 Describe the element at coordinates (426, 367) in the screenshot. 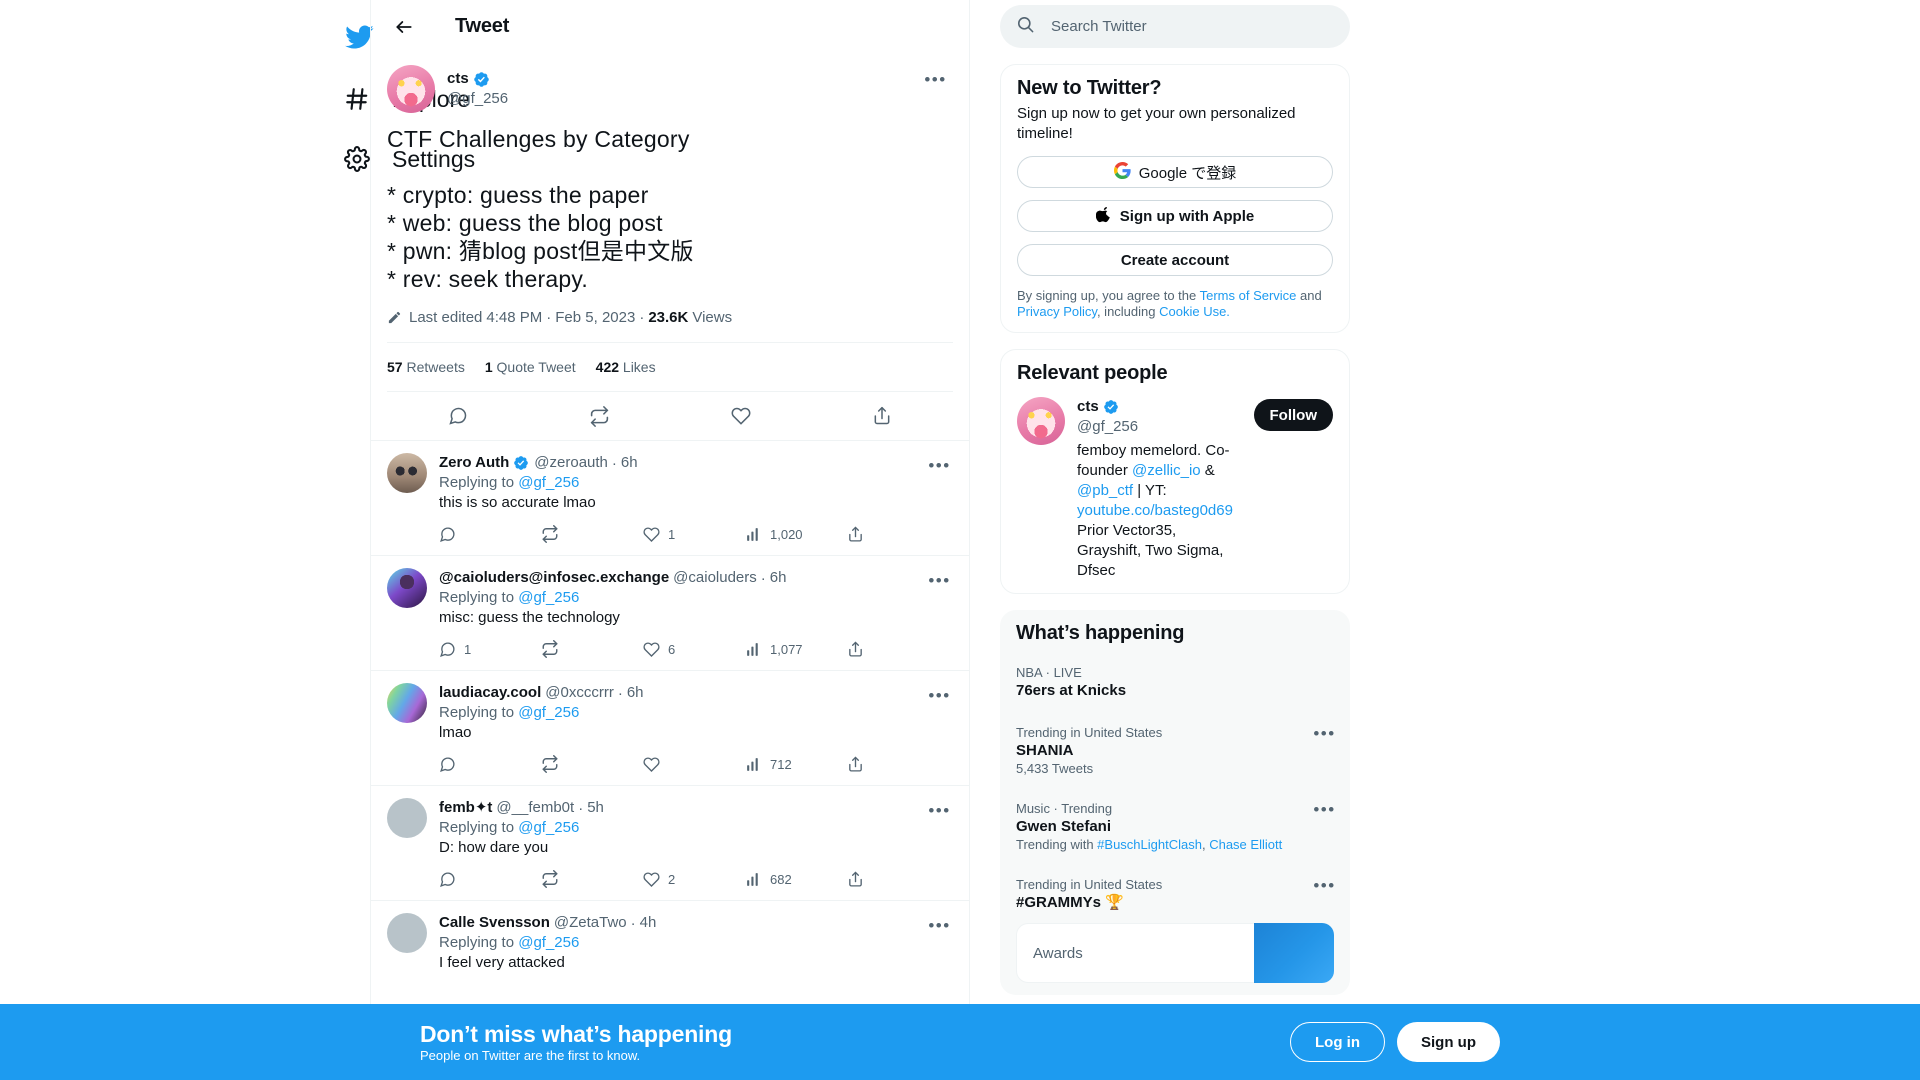

I see `stat-retweets: 57 Retweets` at that location.